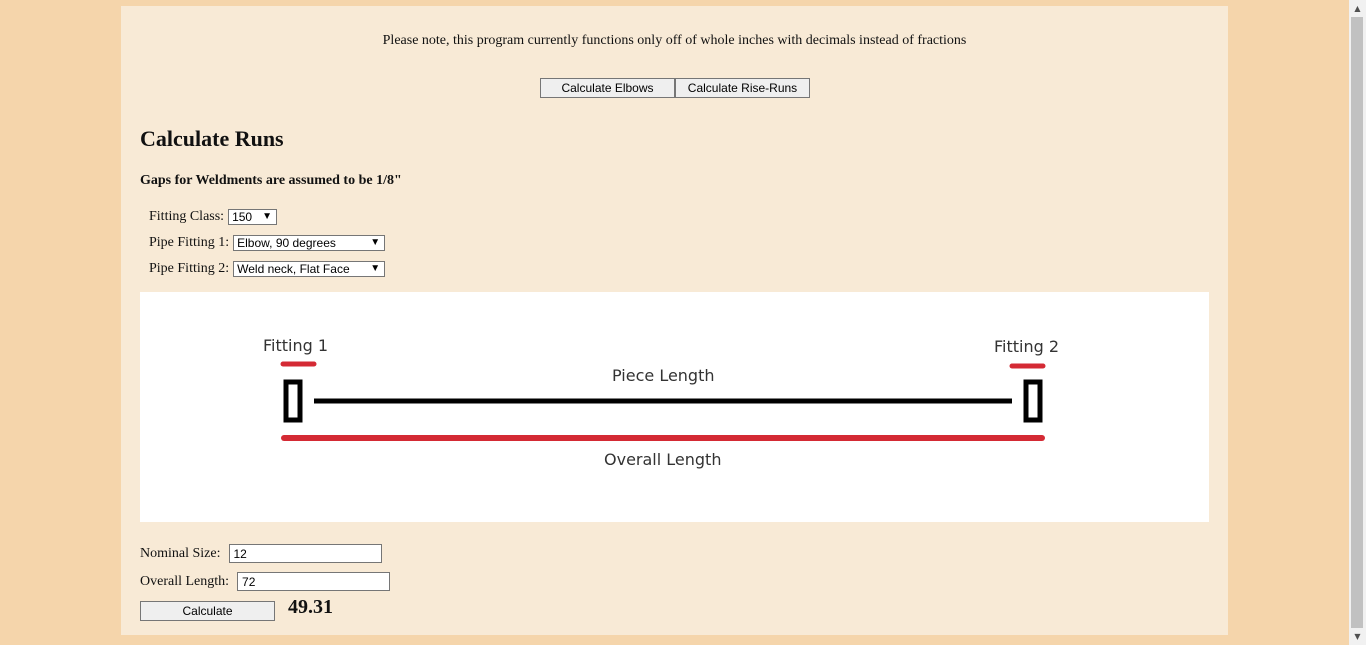 The width and height of the screenshot is (1366, 645). What do you see at coordinates (189, 242) in the screenshot?
I see `pipe-fitting-1-label: Pipe Fitting 1:` at bounding box center [189, 242].